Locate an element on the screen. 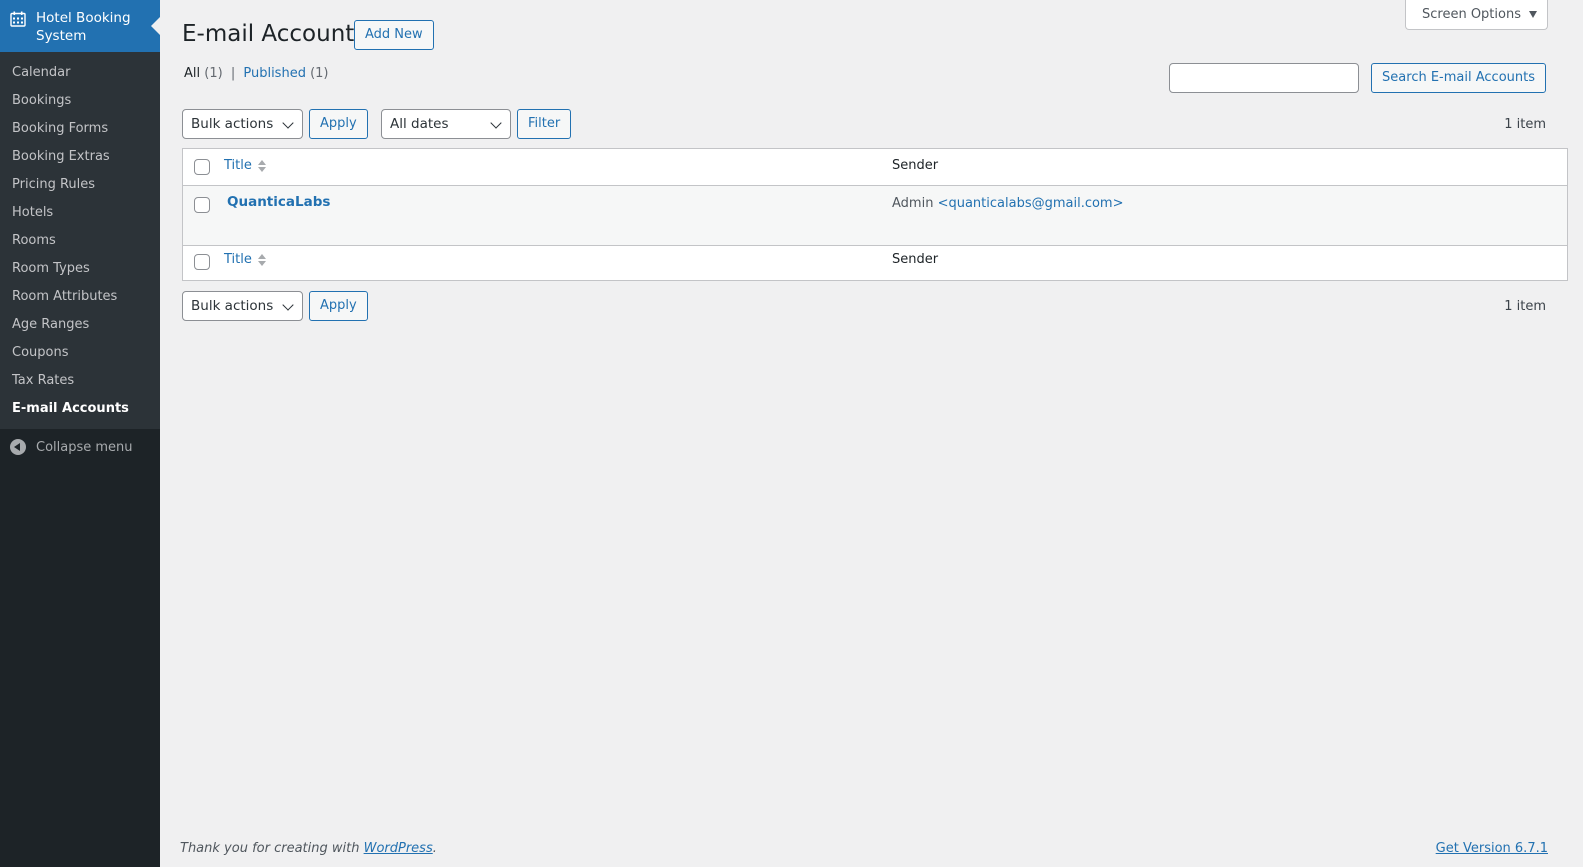 The height and width of the screenshot is (867, 1583). sidebar-item-hotels: Hotels is located at coordinates (80, 213).